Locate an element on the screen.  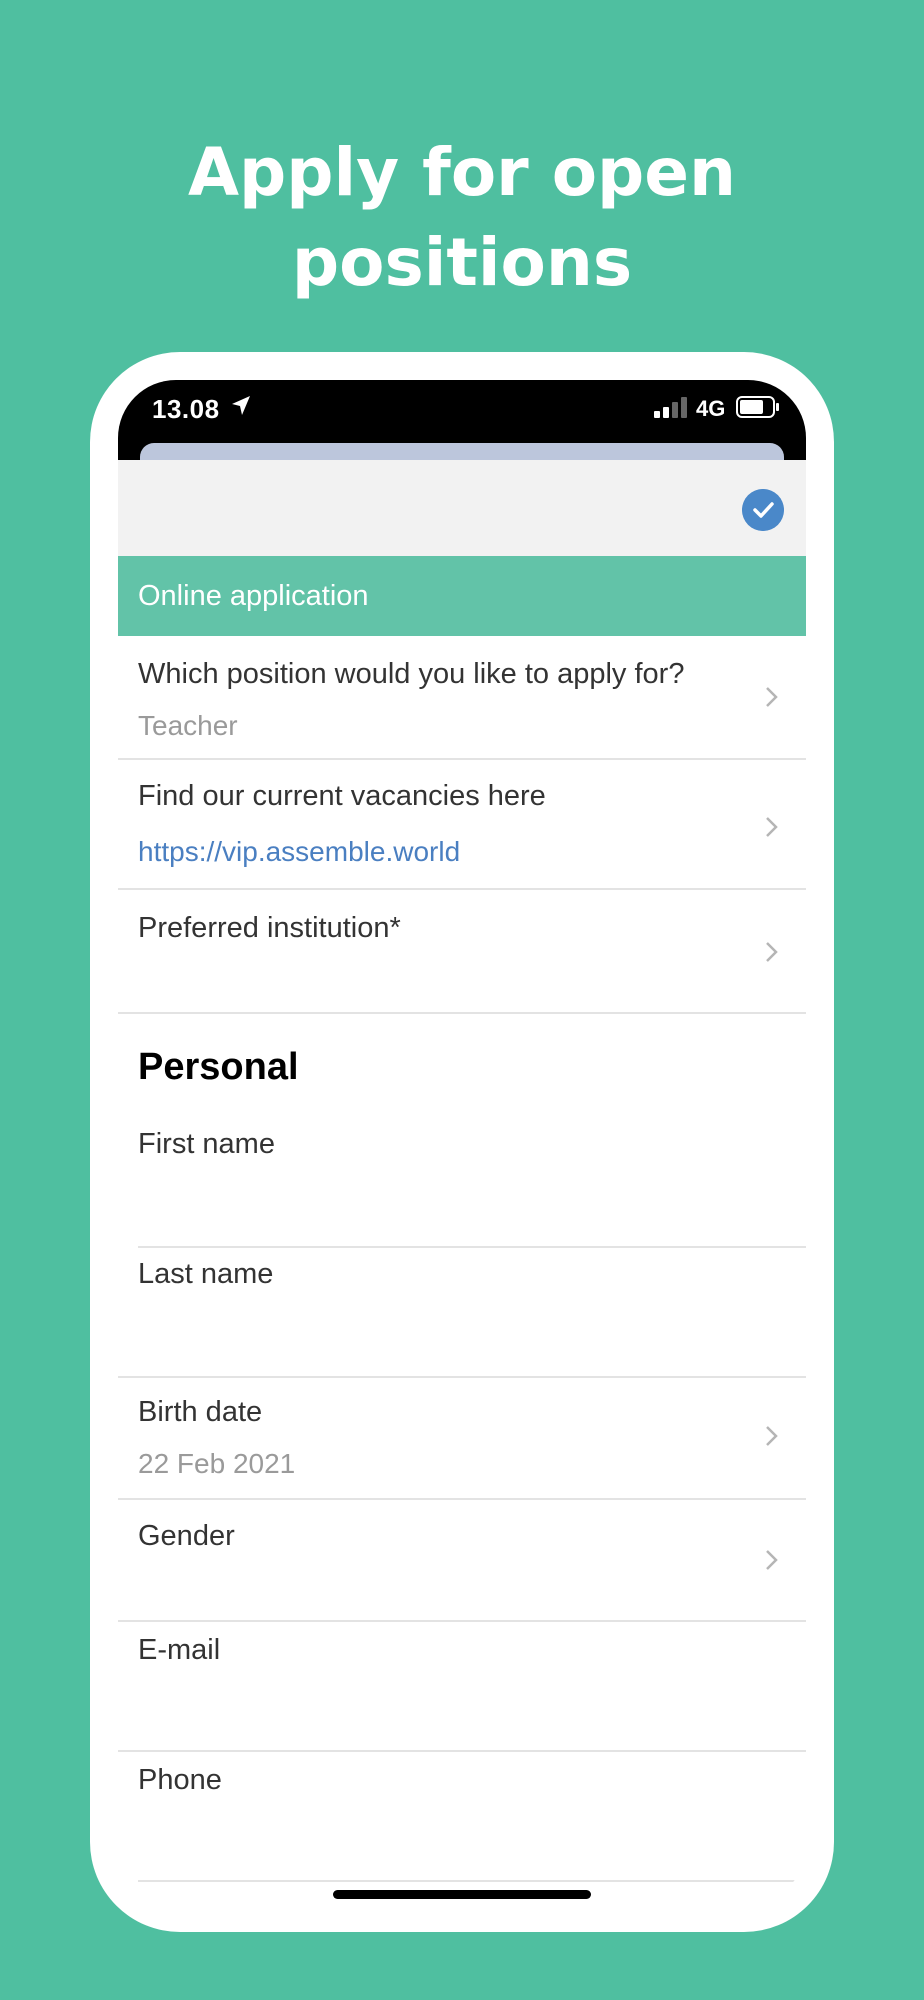
institution-select-row: Preferred institution* is located at coordinates (462, 951).